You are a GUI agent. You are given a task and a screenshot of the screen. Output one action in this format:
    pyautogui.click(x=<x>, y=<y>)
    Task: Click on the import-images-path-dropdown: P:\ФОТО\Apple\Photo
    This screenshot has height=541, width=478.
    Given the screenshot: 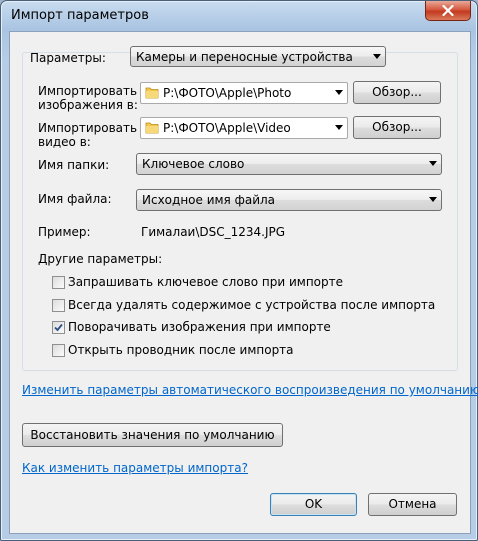 What is the action you would take?
    pyautogui.click(x=244, y=93)
    